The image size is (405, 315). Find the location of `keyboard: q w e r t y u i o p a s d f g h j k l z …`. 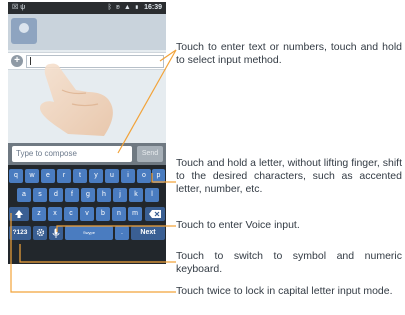

keyboard: q w e r t y u i o p a s d f g h j k l z … is located at coordinates (87, 214).